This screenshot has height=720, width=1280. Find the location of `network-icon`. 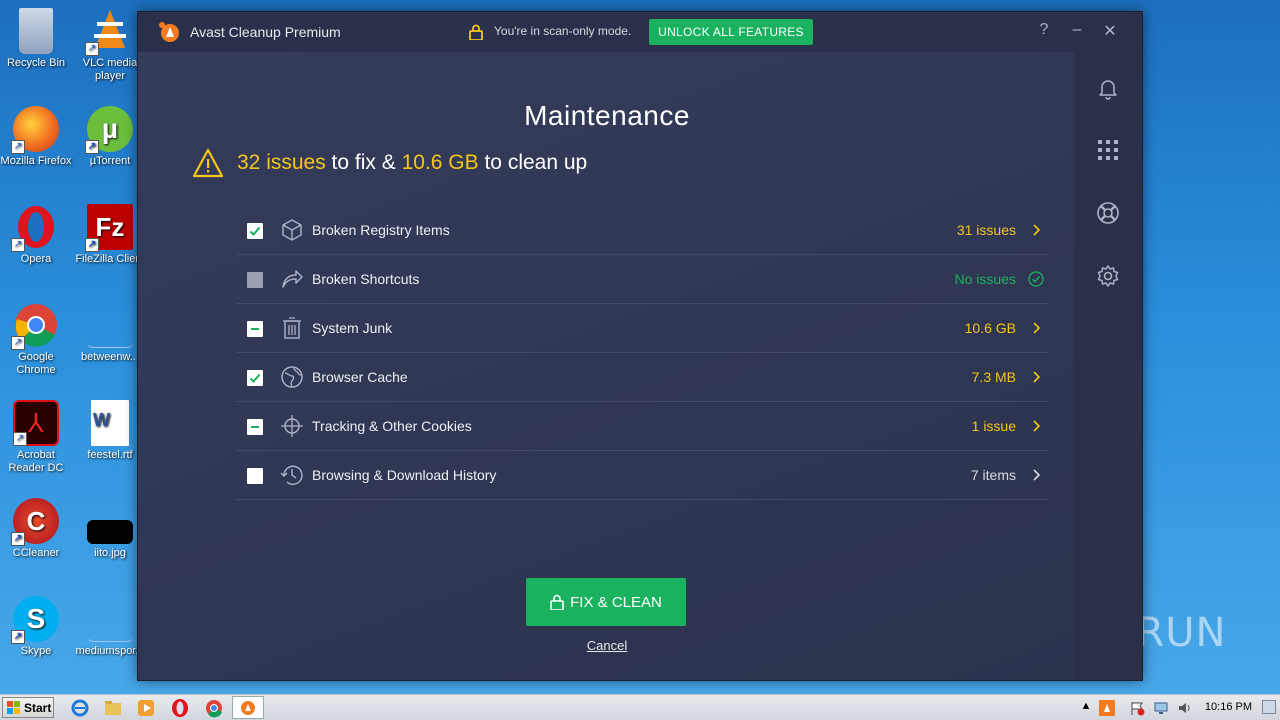

network-icon is located at coordinates (1161, 708).